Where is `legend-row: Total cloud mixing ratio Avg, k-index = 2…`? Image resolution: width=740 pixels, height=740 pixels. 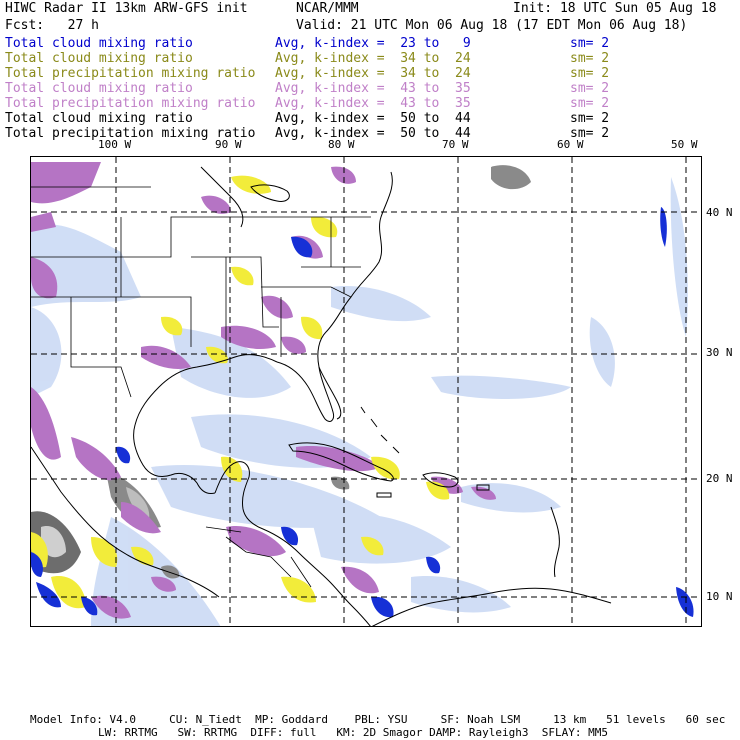 legend-row: Total cloud mixing ratio Avg, k-index = 2… is located at coordinates (370, 43).